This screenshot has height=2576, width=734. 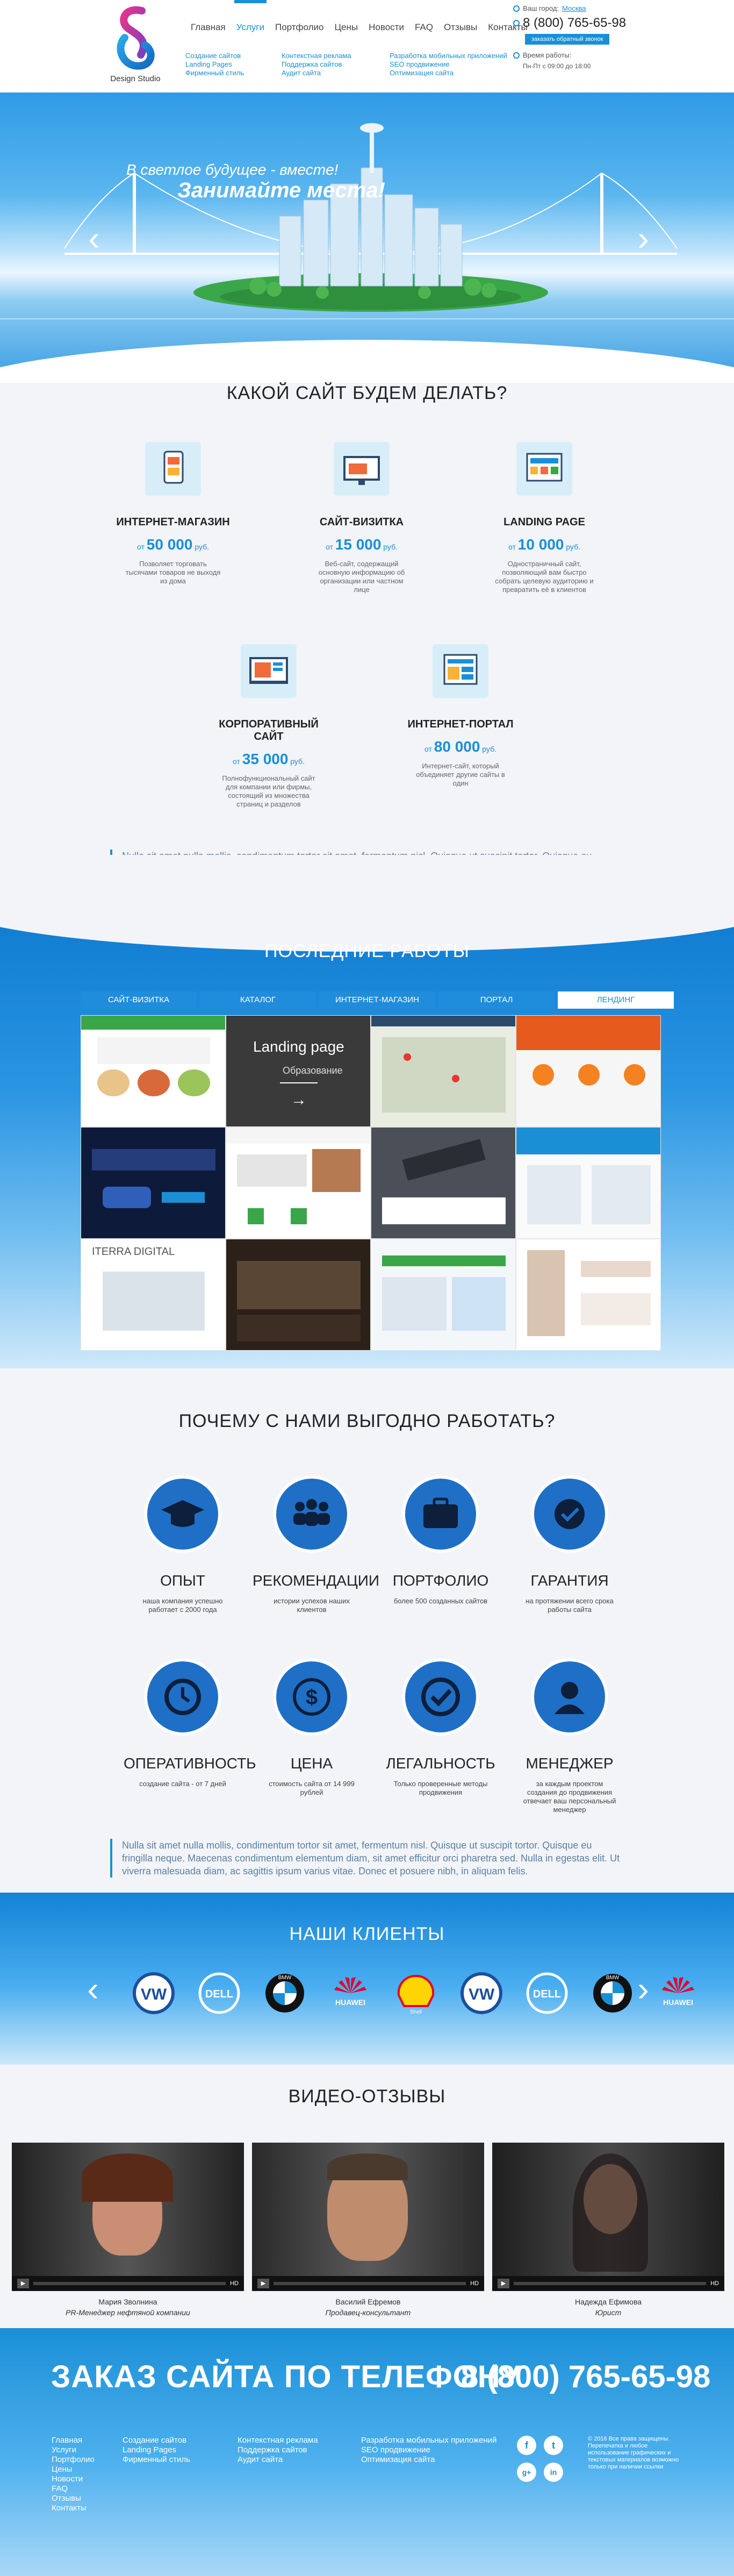 What do you see at coordinates (153, 1295) in the screenshot?
I see `work-thumbnail: ITERRA DIGITAL` at bounding box center [153, 1295].